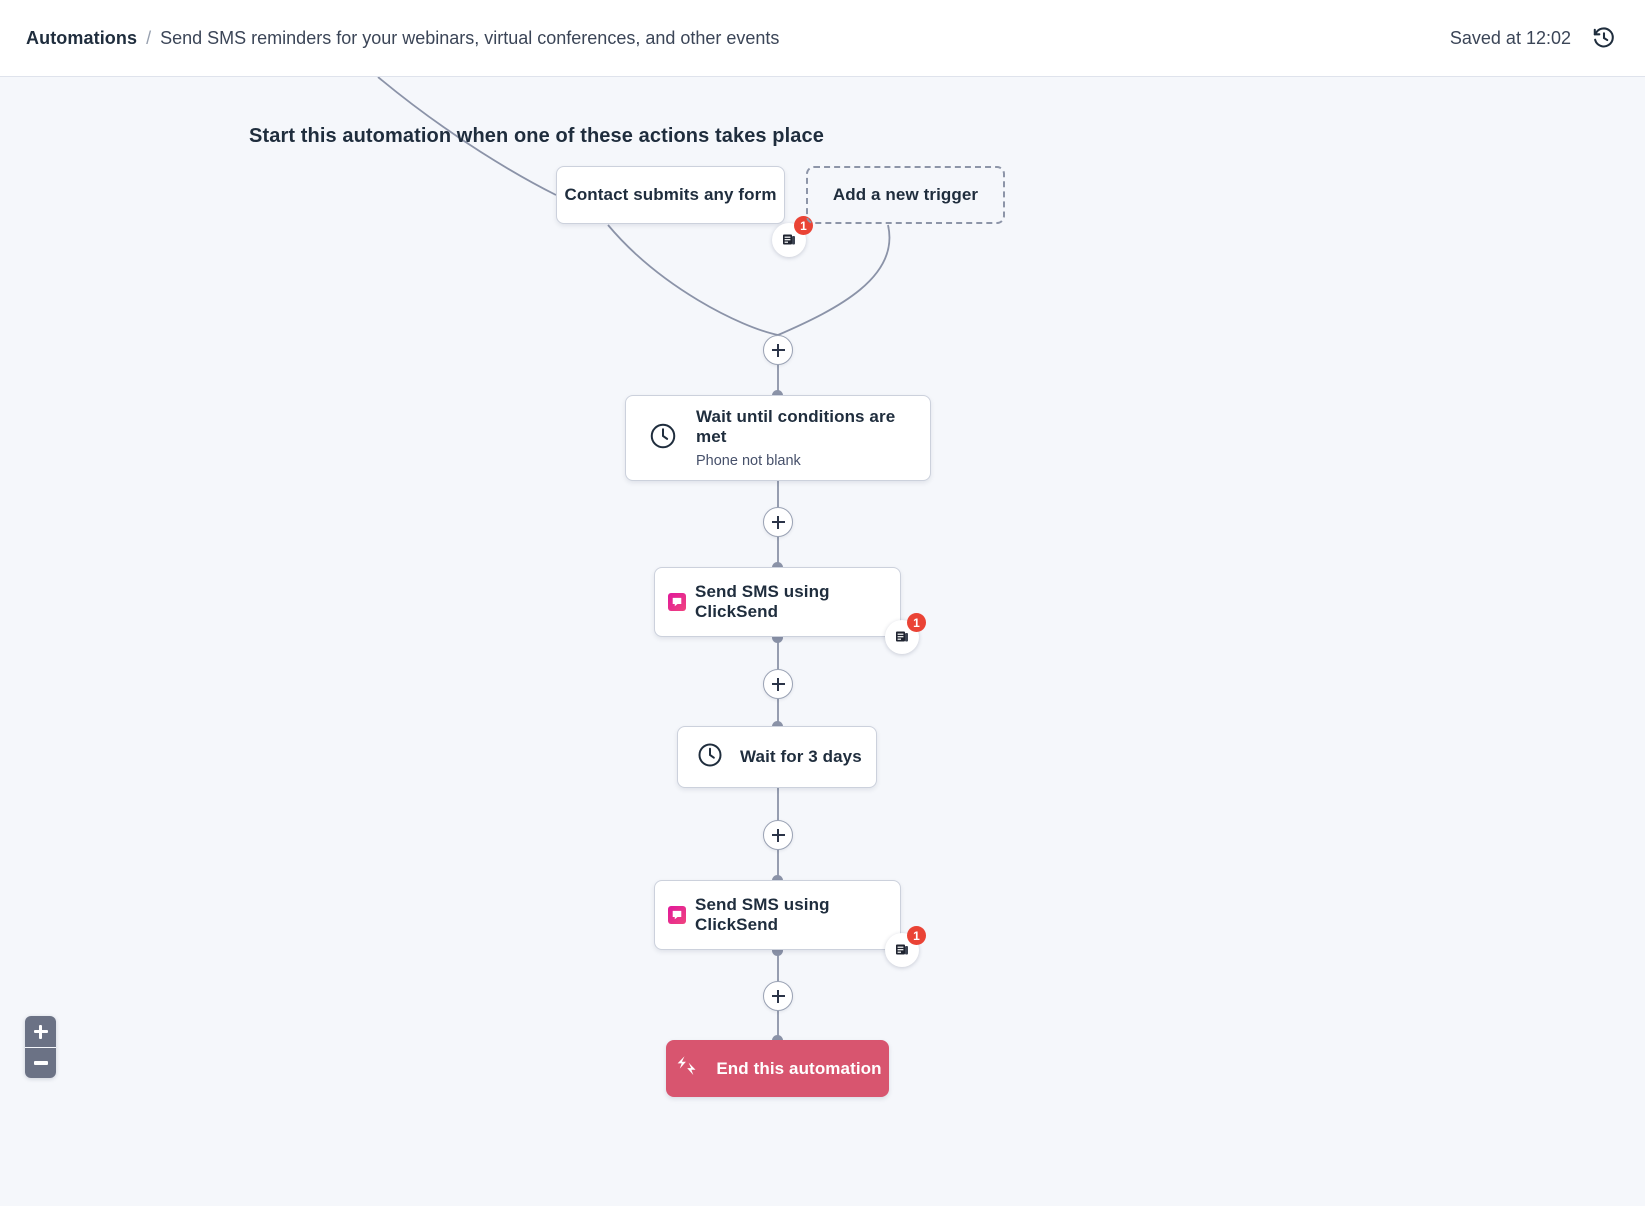 The height and width of the screenshot is (1206, 1645). Describe the element at coordinates (1604, 38) in the screenshot. I see `history-clock-arrow-icon` at that location.